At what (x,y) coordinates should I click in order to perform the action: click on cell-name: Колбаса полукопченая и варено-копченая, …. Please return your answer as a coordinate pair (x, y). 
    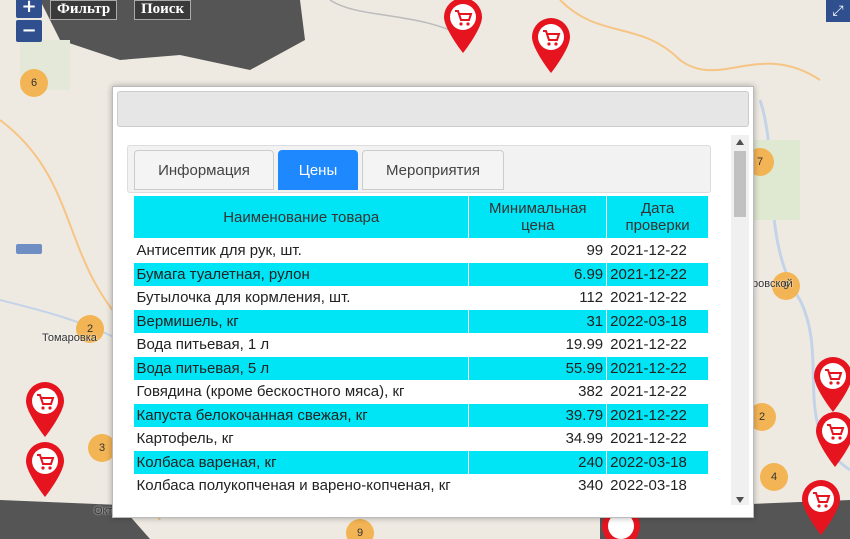
    Looking at the image, I should click on (301, 486).